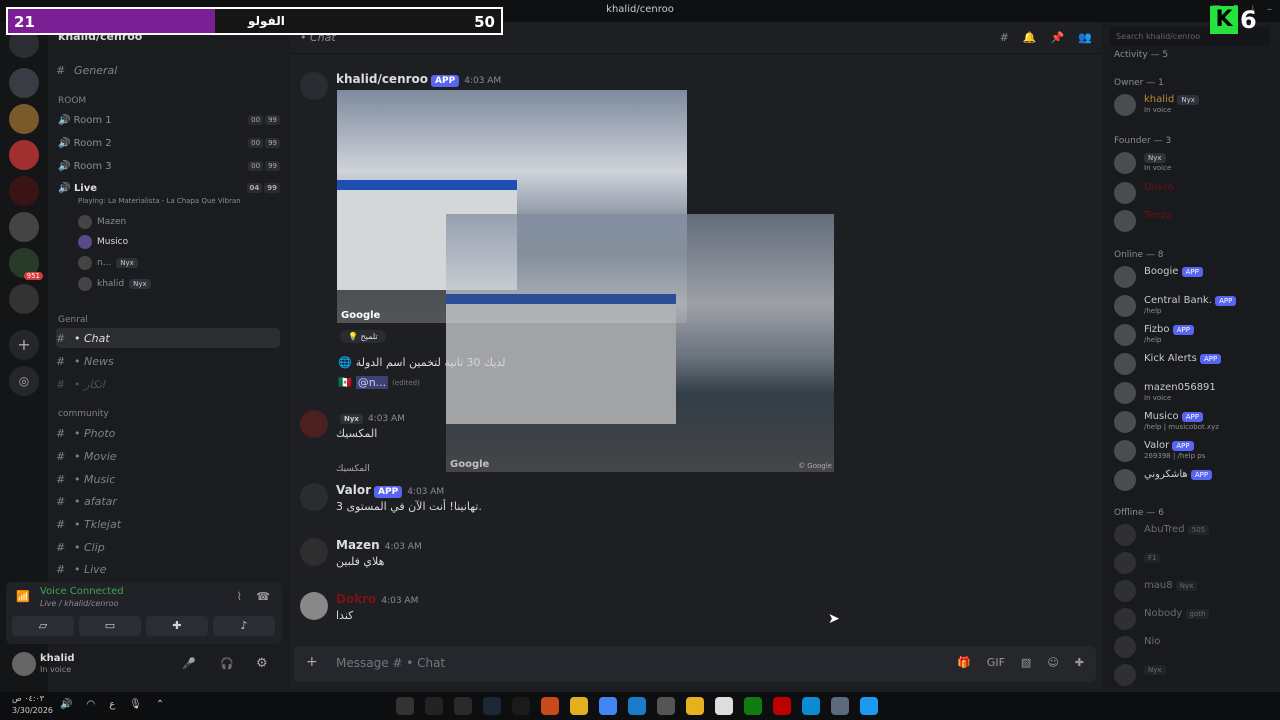 Image resolution: width=1280 pixels, height=720 pixels. I want to click on reply-preview: المكسيك, so click(353, 469).